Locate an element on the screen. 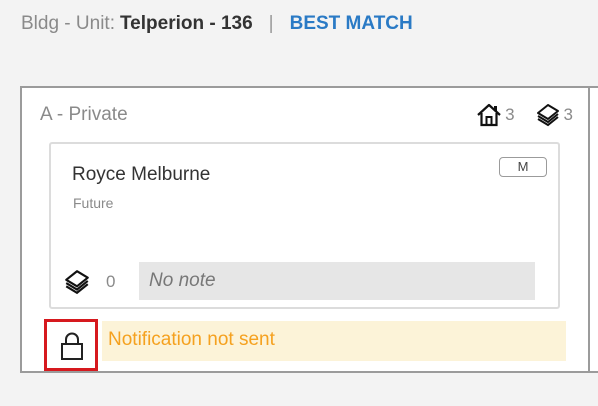  tenant-name: Royce Melburne is located at coordinates (141, 174).